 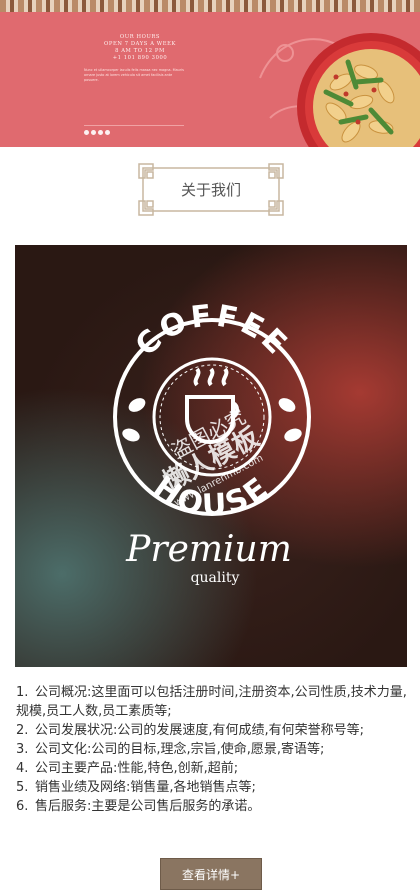 I want to click on item-text: 公司文化:公司的目标,理念,宗旨,使命,愿景,寄语等;, so click(x=180, y=749).